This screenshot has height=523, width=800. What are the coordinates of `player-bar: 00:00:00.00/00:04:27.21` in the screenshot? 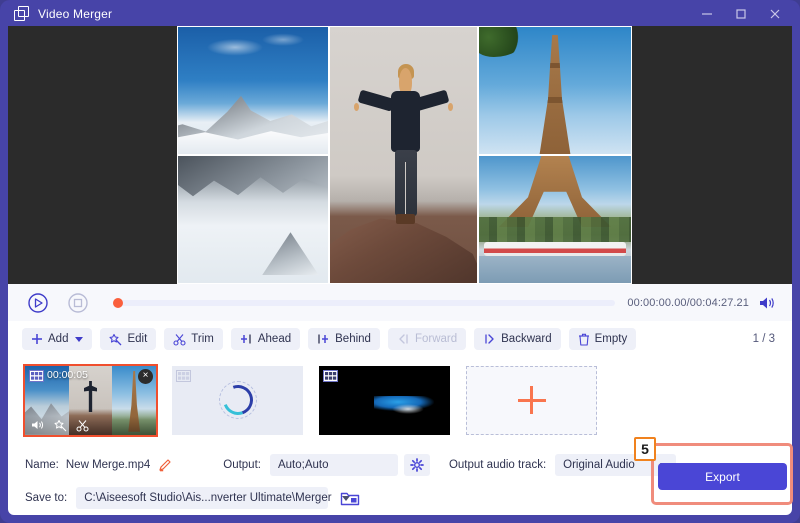 It's located at (400, 302).